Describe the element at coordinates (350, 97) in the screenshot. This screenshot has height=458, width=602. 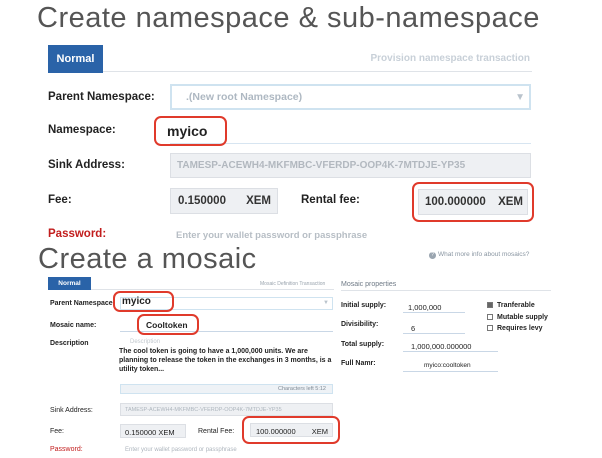
I see `parent-namespace-select: .(New root Namespace) ▼` at that location.